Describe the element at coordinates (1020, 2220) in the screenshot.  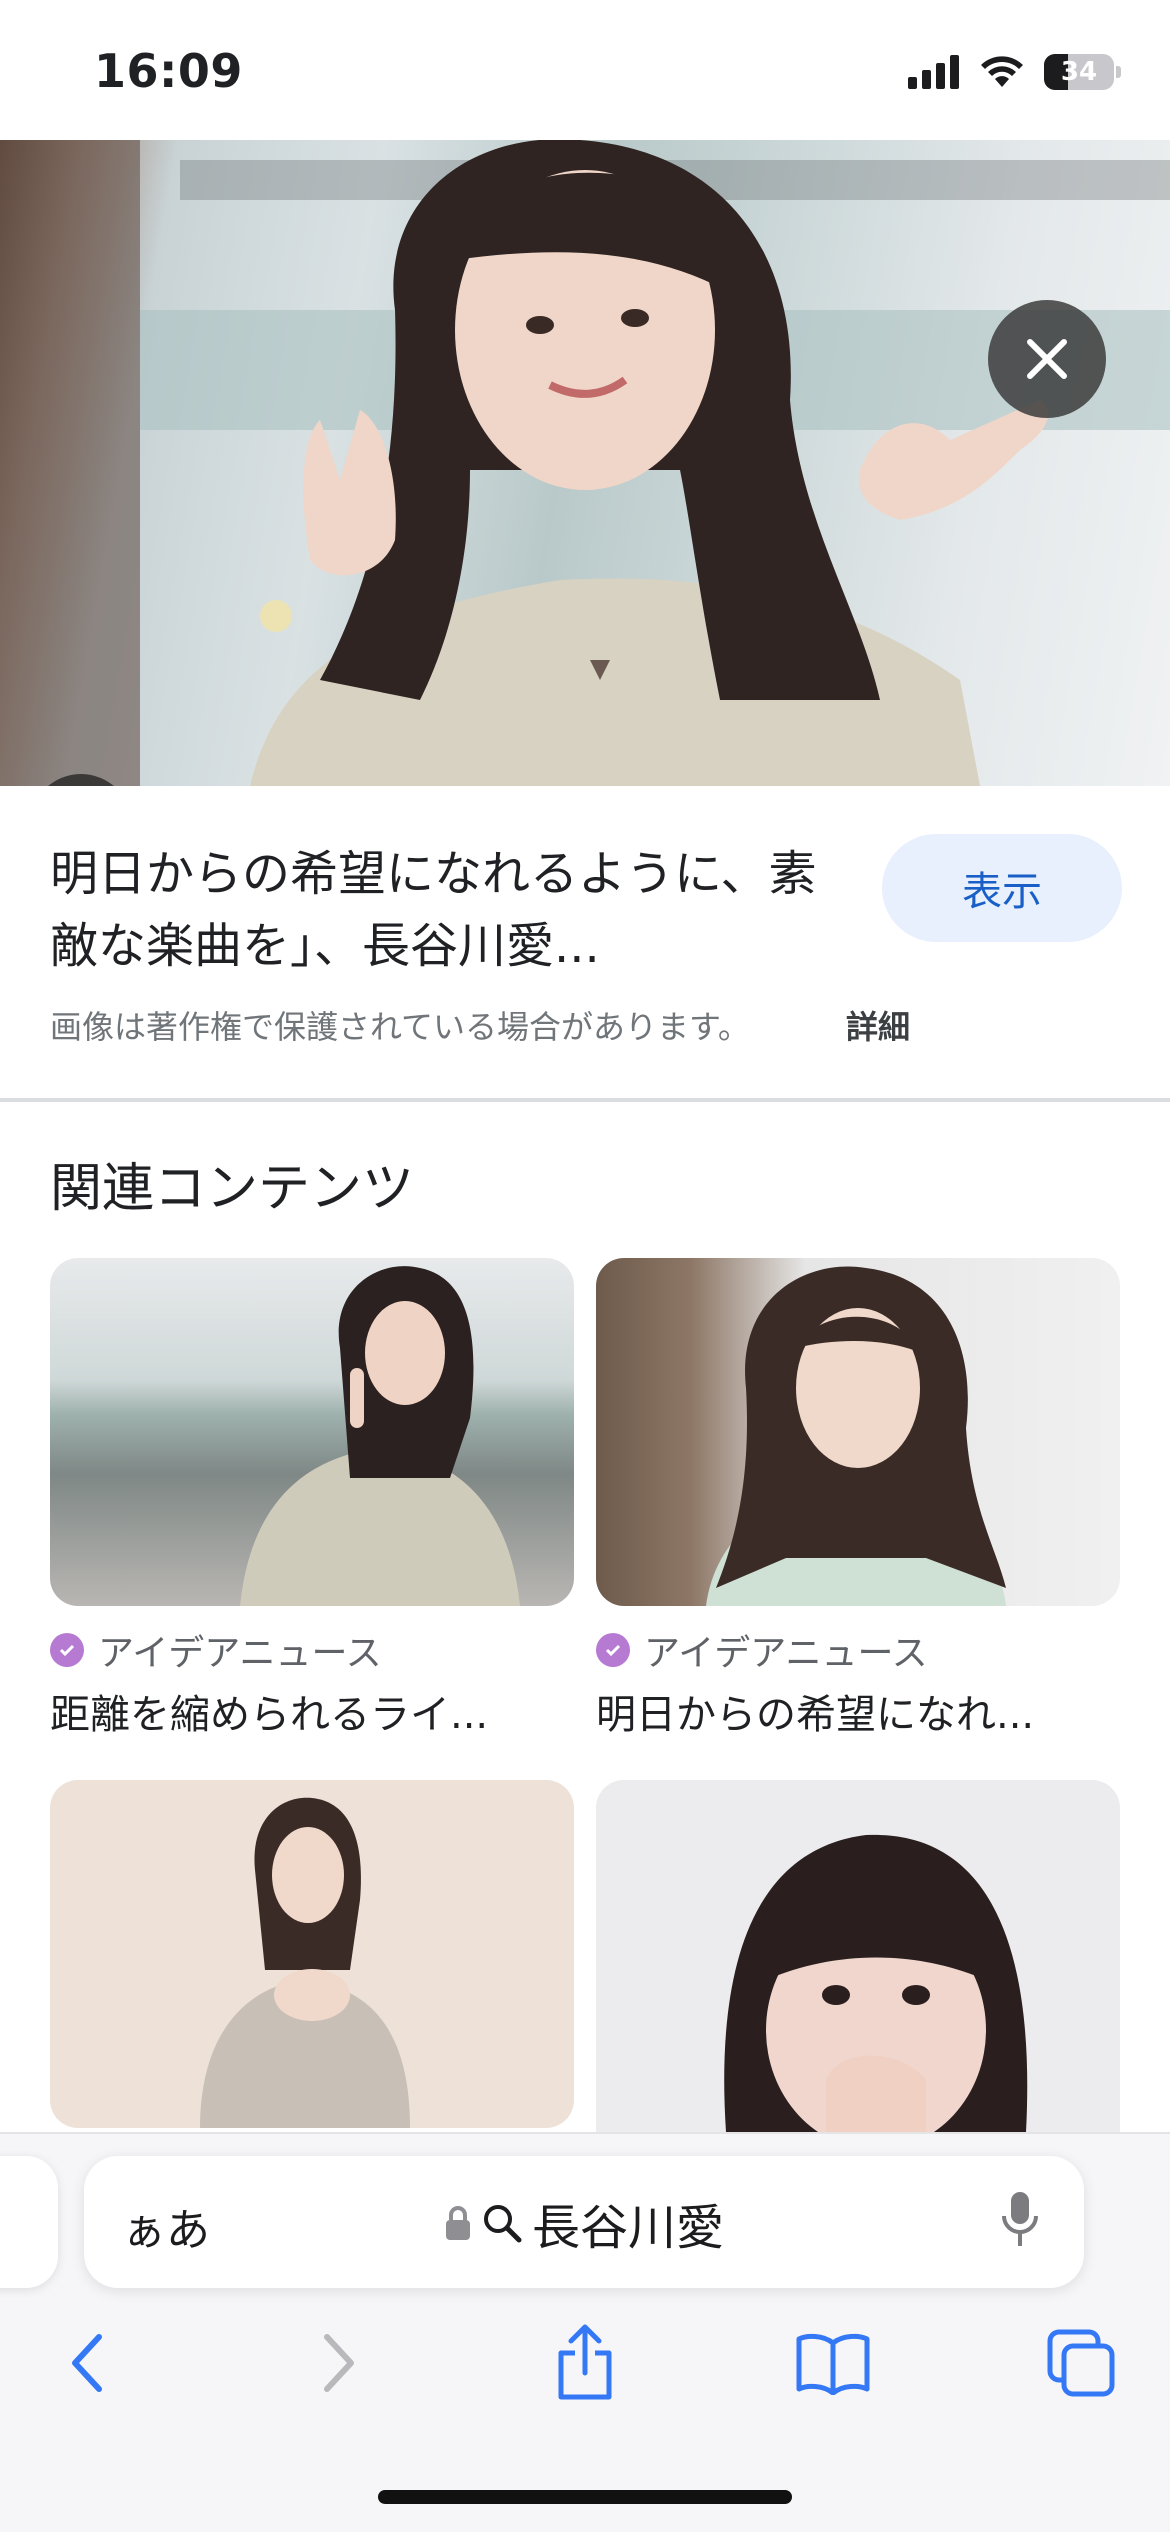
I see `microphone-icon` at that location.